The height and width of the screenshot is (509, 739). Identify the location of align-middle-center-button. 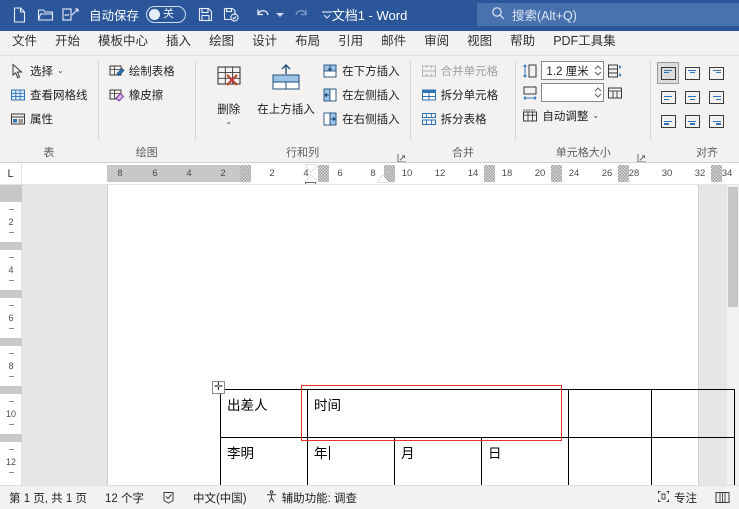
(692, 97).